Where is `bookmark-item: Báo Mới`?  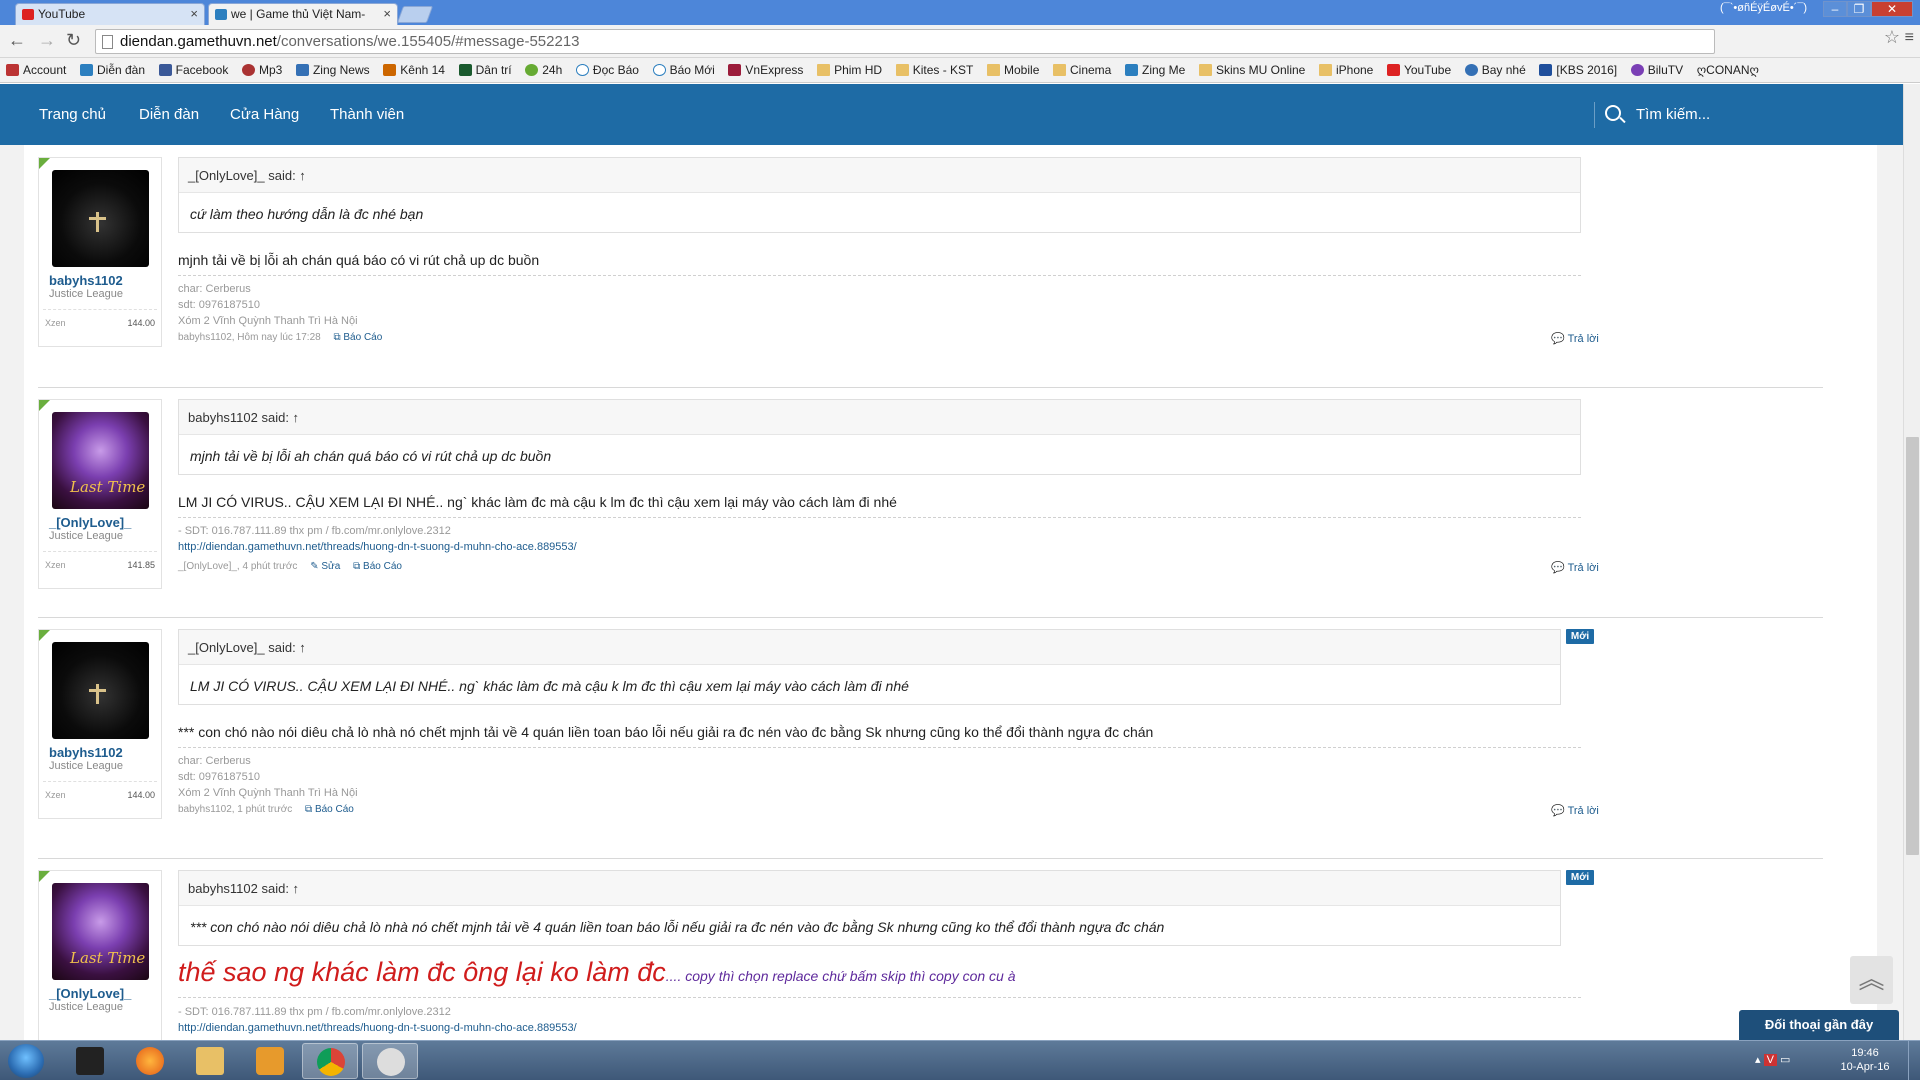
bookmark-item: Báo Mới is located at coordinates (683, 67).